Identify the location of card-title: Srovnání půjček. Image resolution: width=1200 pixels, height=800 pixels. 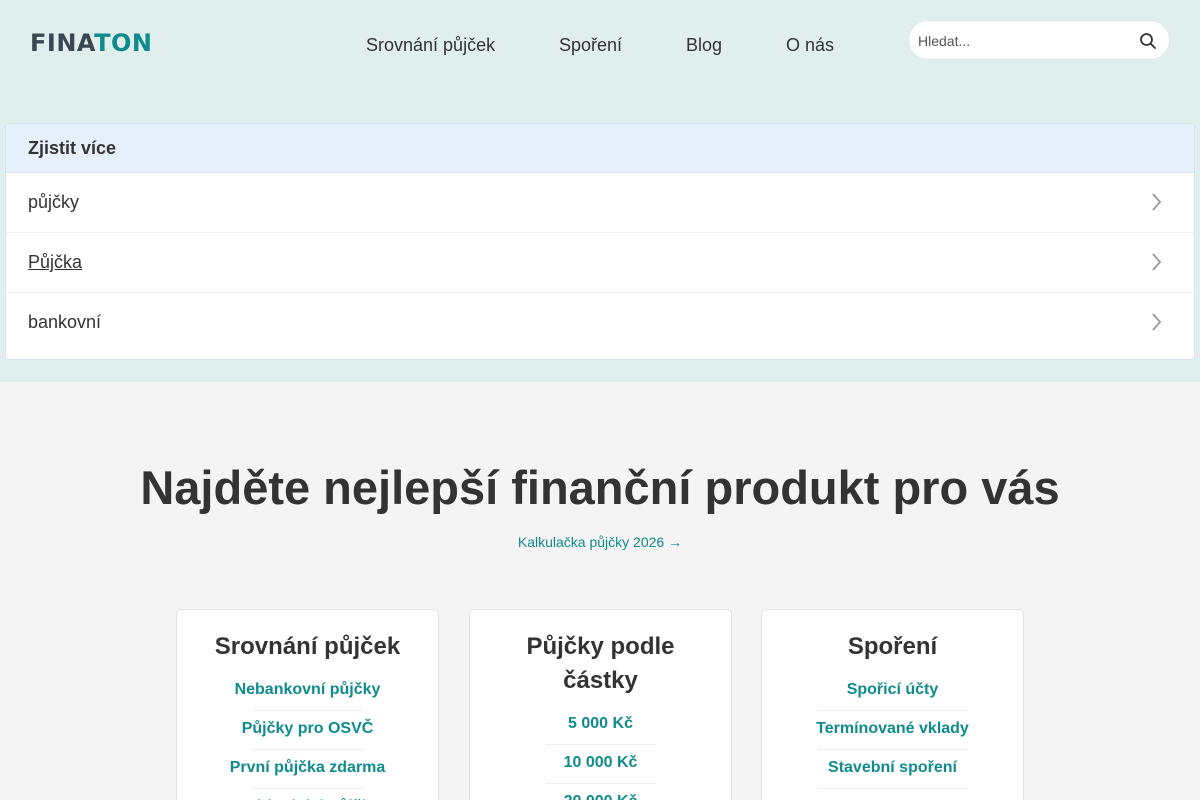
(307, 646).